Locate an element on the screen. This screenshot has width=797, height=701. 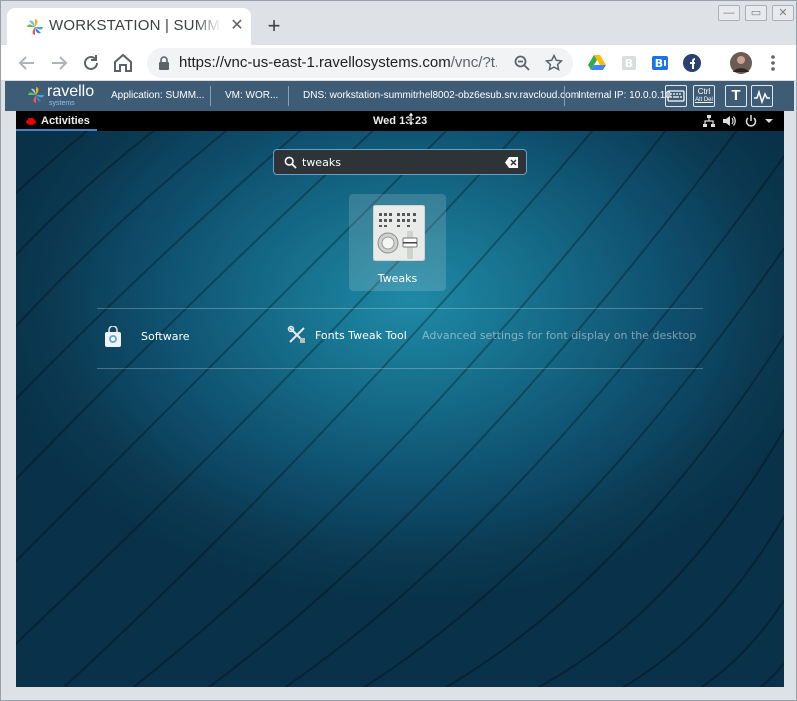
tab-title: WORKSTATION | SUMMIT is located at coordinates (135, 25).